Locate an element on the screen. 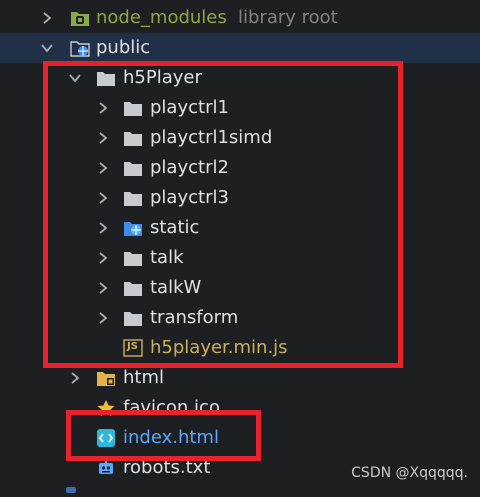 Image resolution: width=480 pixels, height=497 pixels. resource-folder-icon is located at coordinates (106, 378).